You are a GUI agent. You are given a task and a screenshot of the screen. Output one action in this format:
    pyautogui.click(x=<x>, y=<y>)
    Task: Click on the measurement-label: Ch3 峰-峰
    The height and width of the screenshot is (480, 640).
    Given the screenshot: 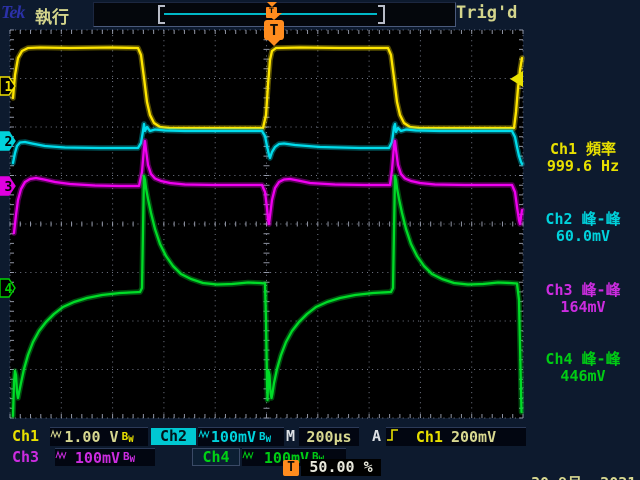 What is the action you would take?
    pyautogui.click(x=583, y=290)
    